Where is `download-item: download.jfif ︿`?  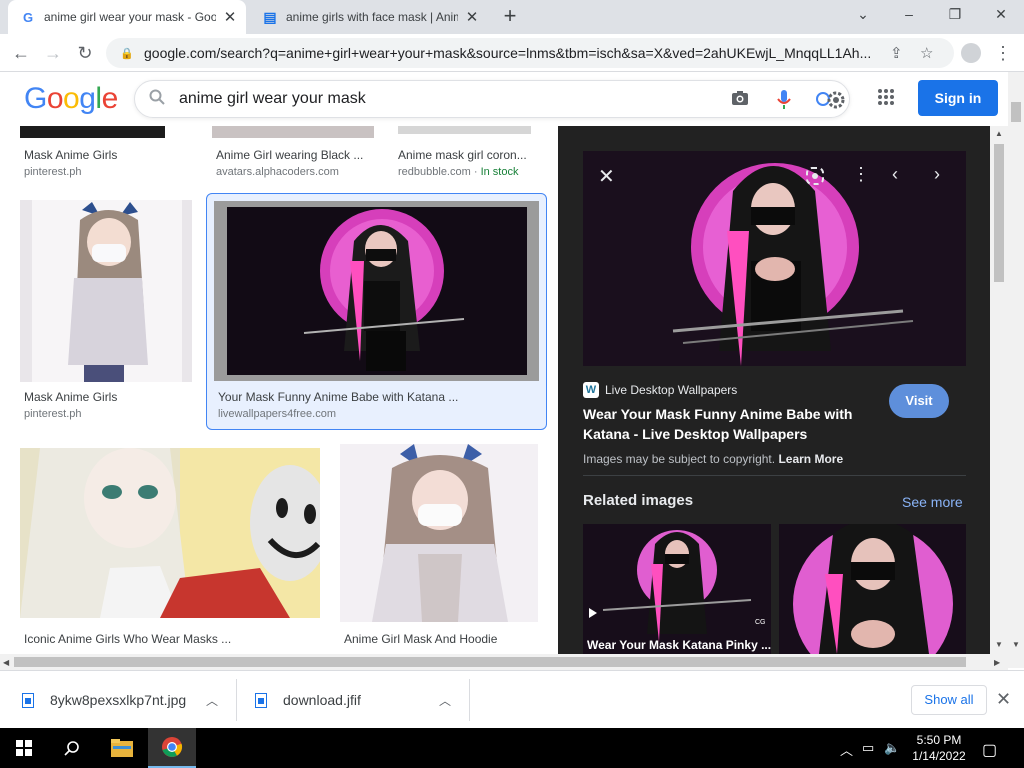 download-item: download.jfif ︿ is located at coordinates (355, 700).